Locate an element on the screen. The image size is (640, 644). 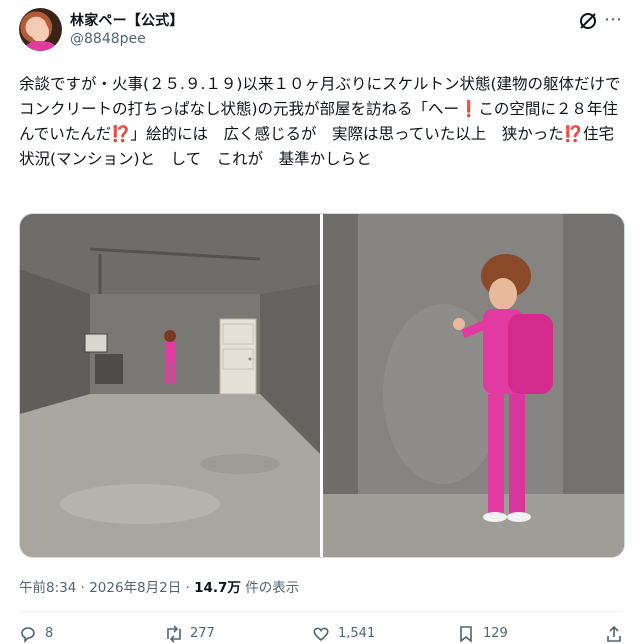
divider is located at coordinates (321, 611).